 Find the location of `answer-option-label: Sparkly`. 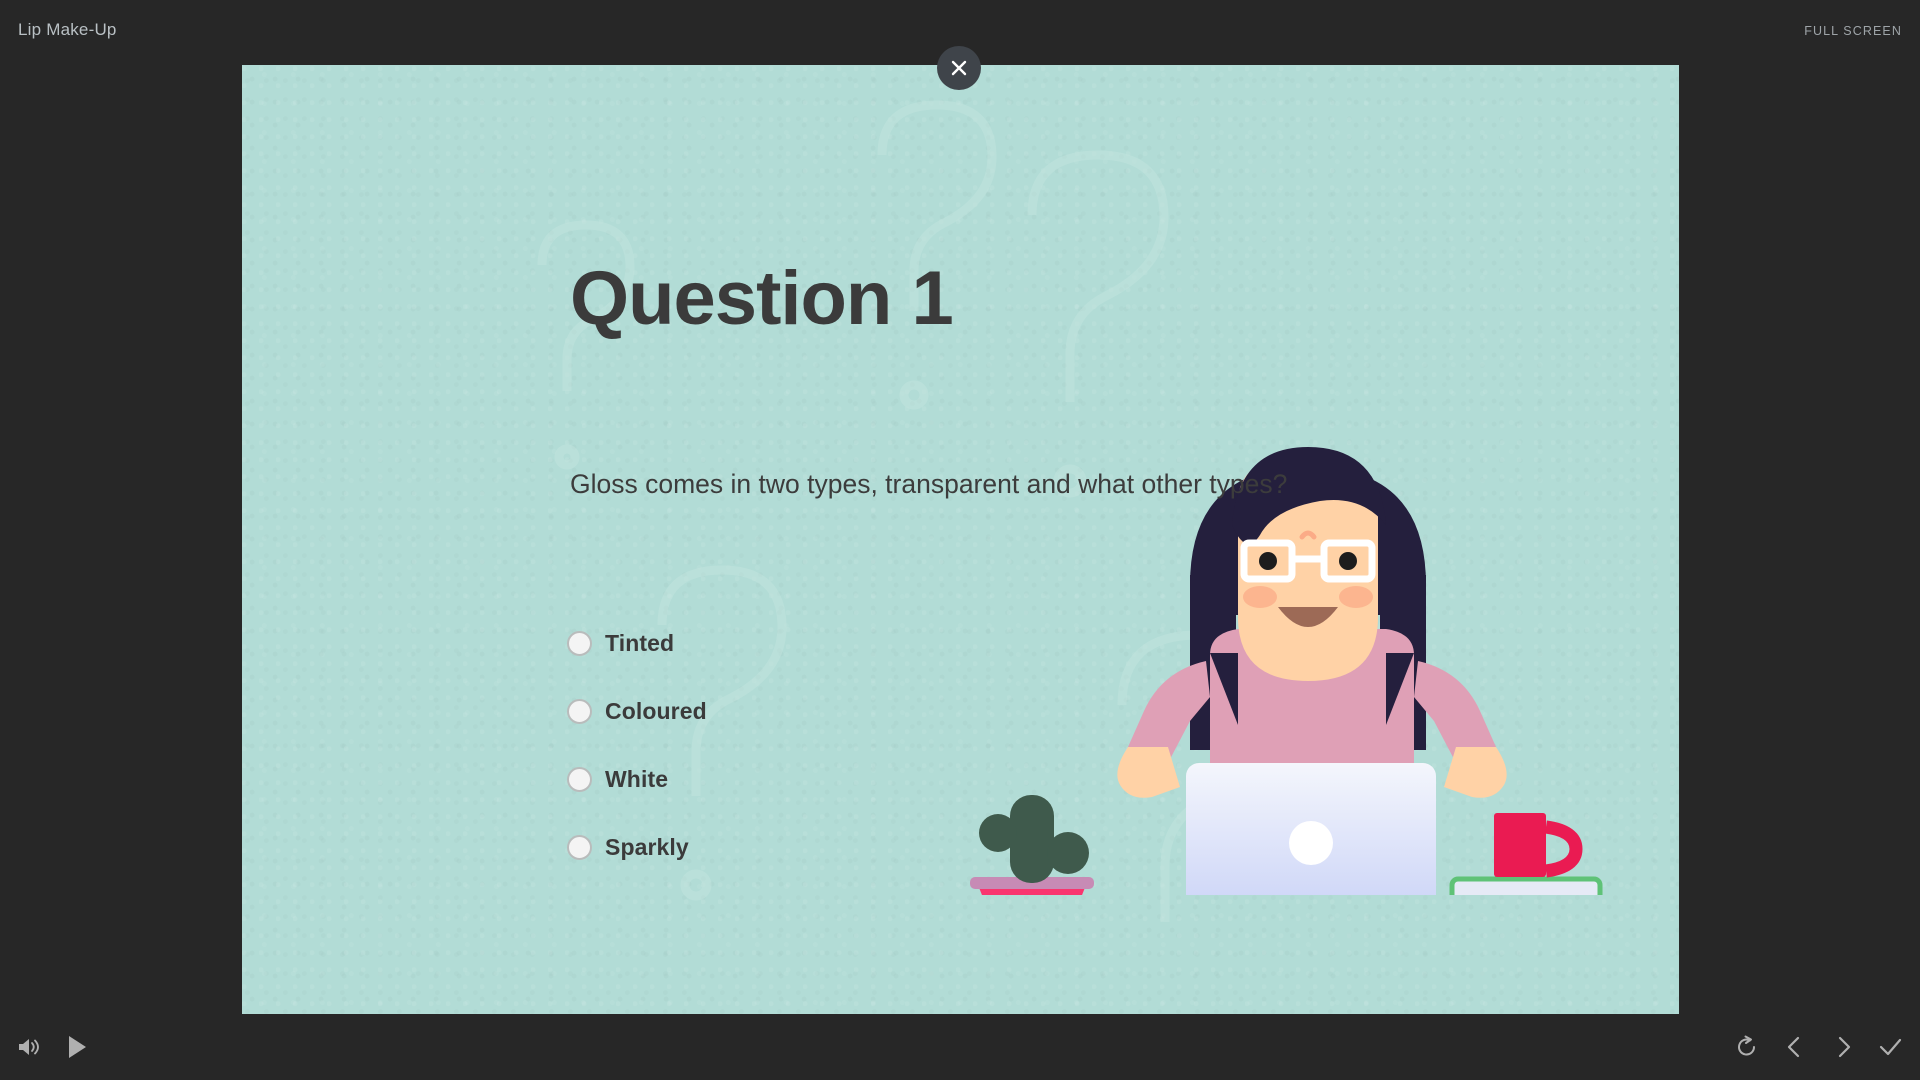

answer-option-label: Sparkly is located at coordinates (647, 846).